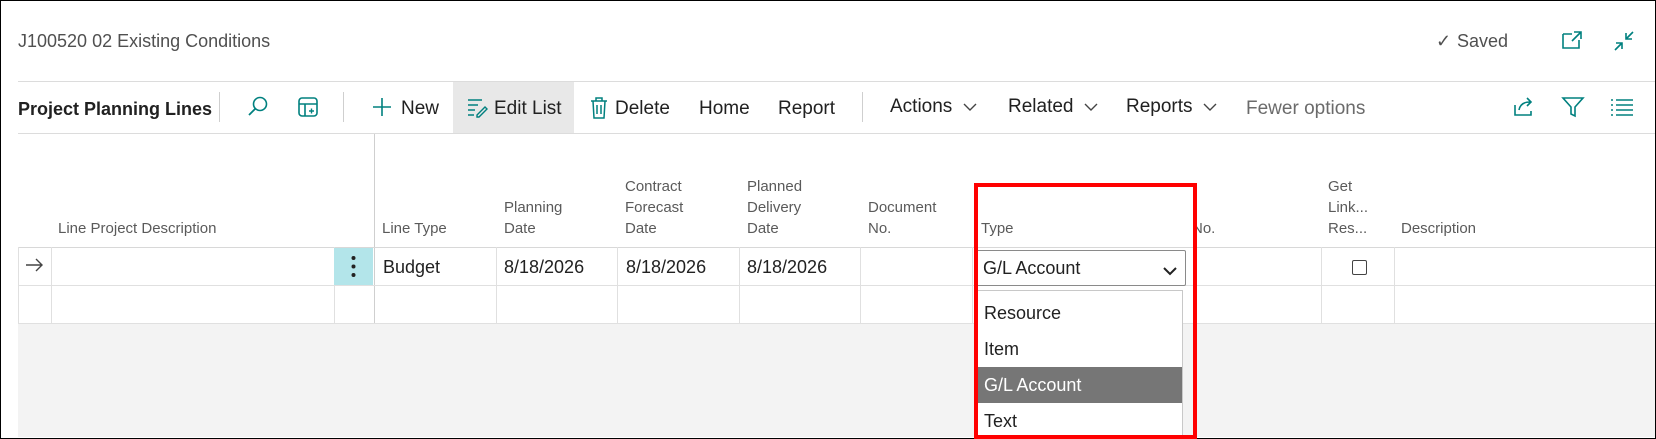 Image resolution: width=1656 pixels, height=439 pixels. Describe the element at coordinates (258, 109) in the screenshot. I see `search-icon` at that location.